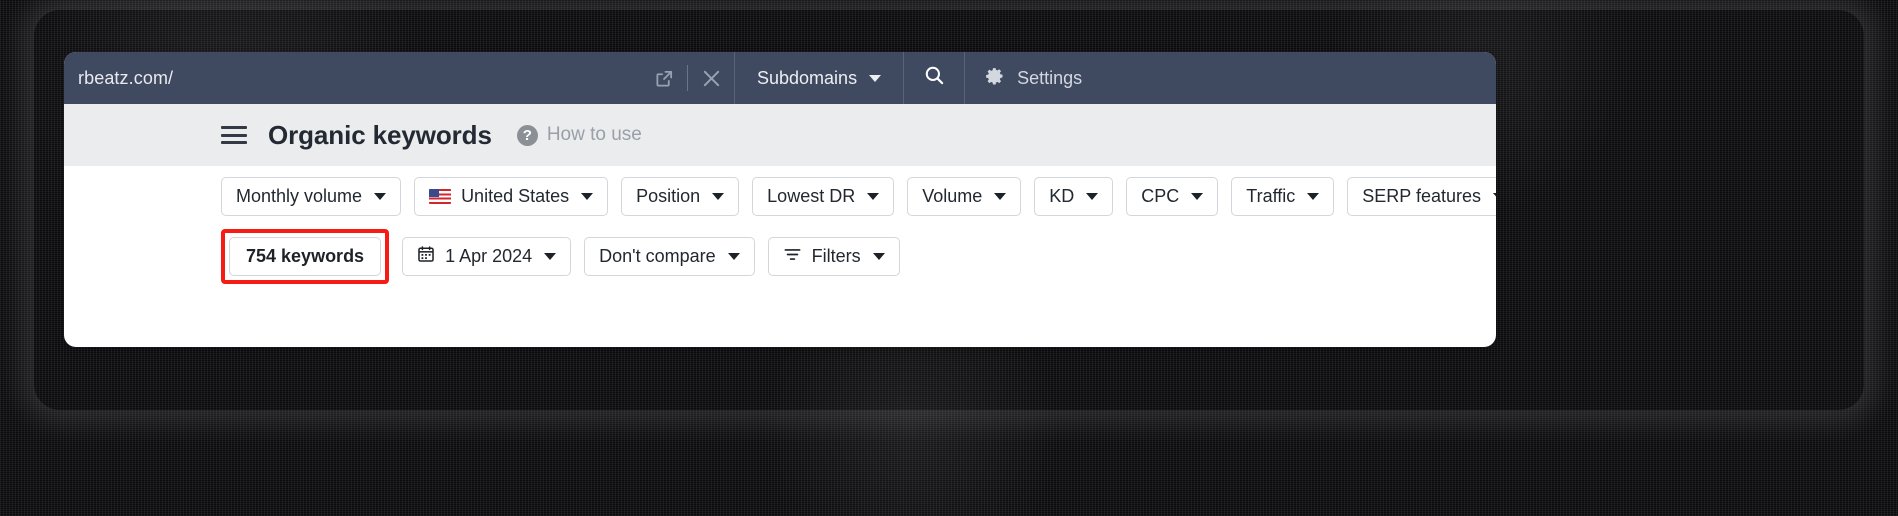 Image resolution: width=1898 pixels, height=516 pixels. I want to click on url-text: rbeatz.com/, so click(126, 77).